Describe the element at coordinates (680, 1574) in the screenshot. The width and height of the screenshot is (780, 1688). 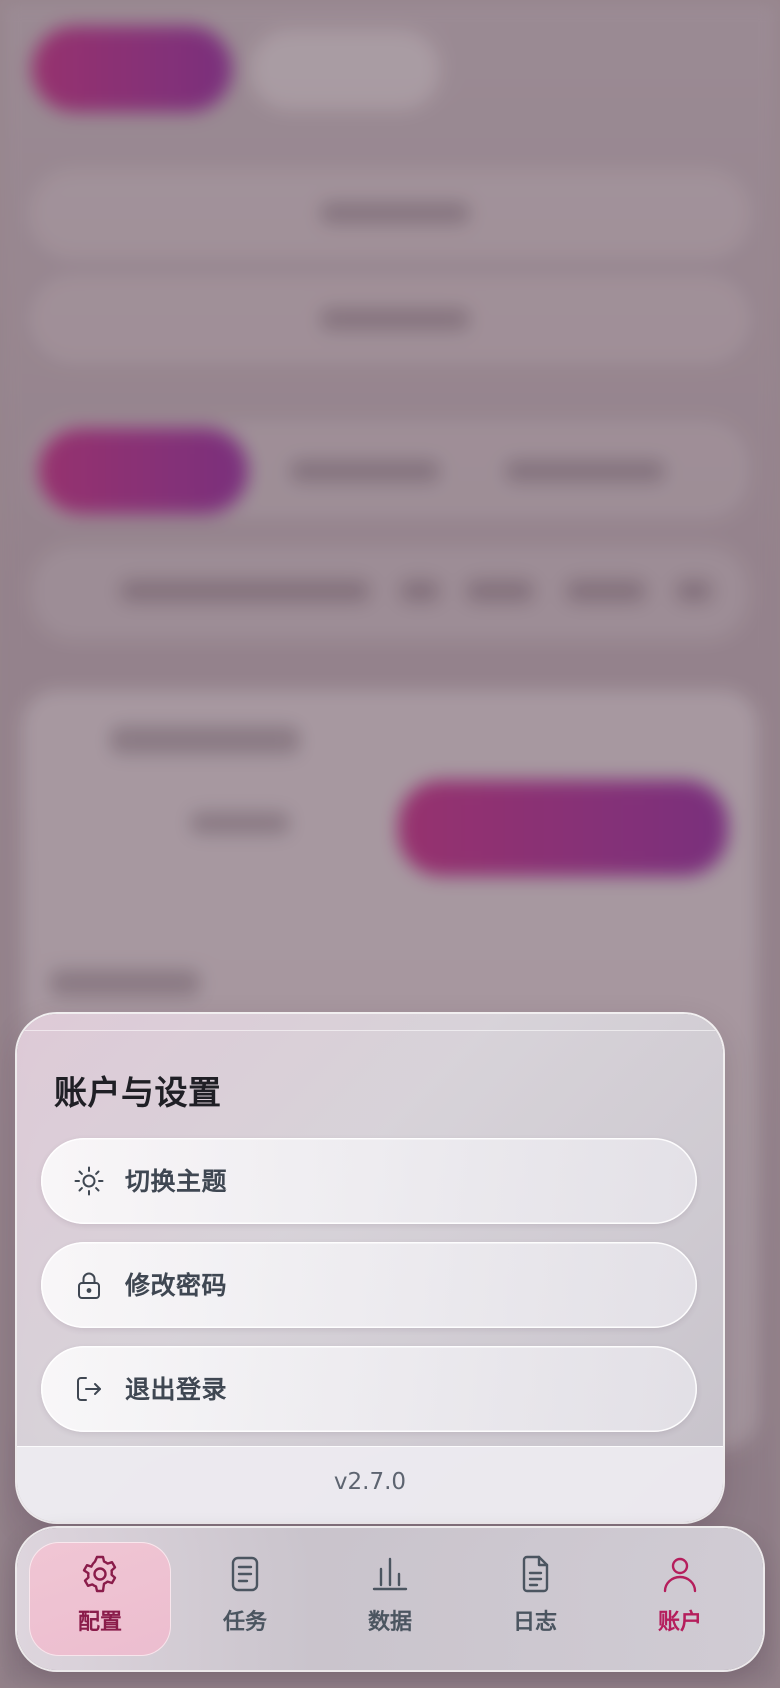
I see `user-icon` at that location.